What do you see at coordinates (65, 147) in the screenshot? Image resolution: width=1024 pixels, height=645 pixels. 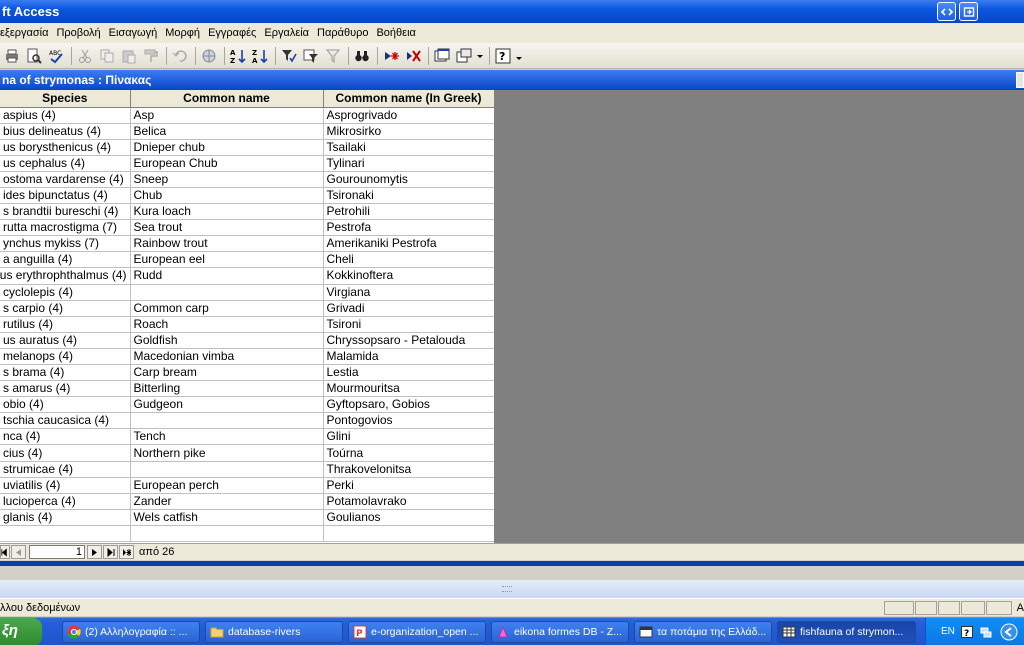 I see `cell-species: us borysthenicus (4)` at bounding box center [65, 147].